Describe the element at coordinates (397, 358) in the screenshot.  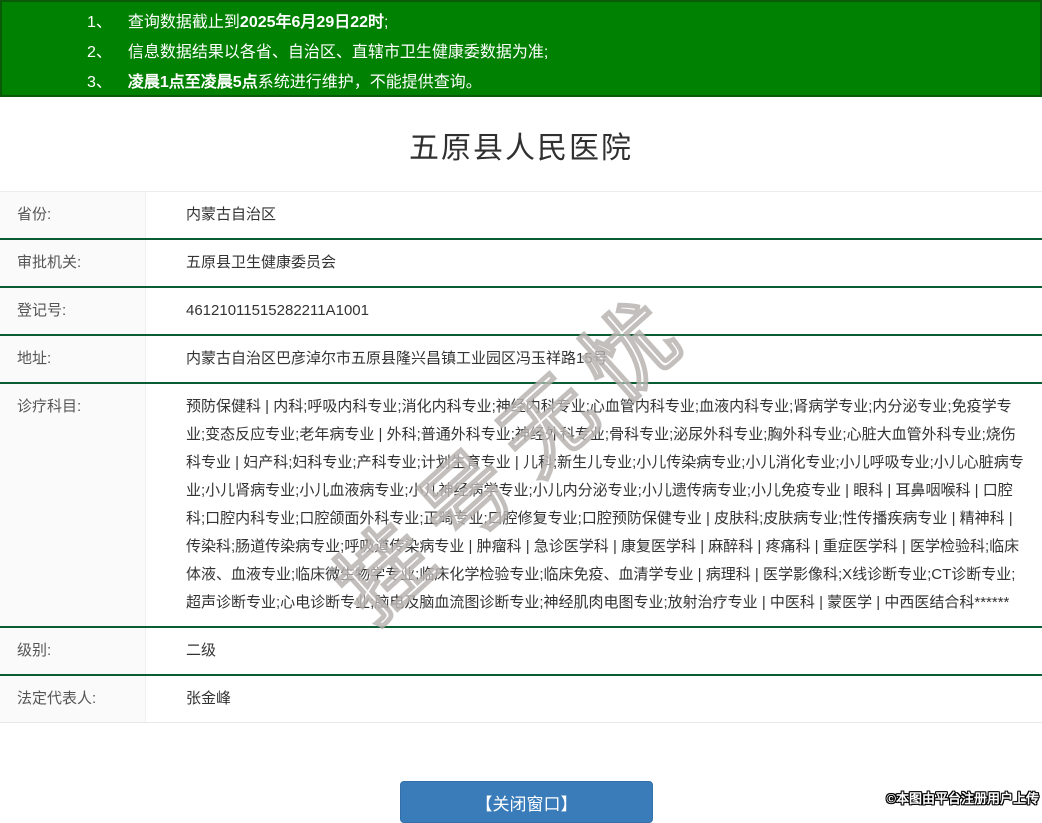
I see `field-value: 内蒙古自治区巴彦淖尔市五原县隆兴昌镇工业园区冯玉祥路15号` at that location.